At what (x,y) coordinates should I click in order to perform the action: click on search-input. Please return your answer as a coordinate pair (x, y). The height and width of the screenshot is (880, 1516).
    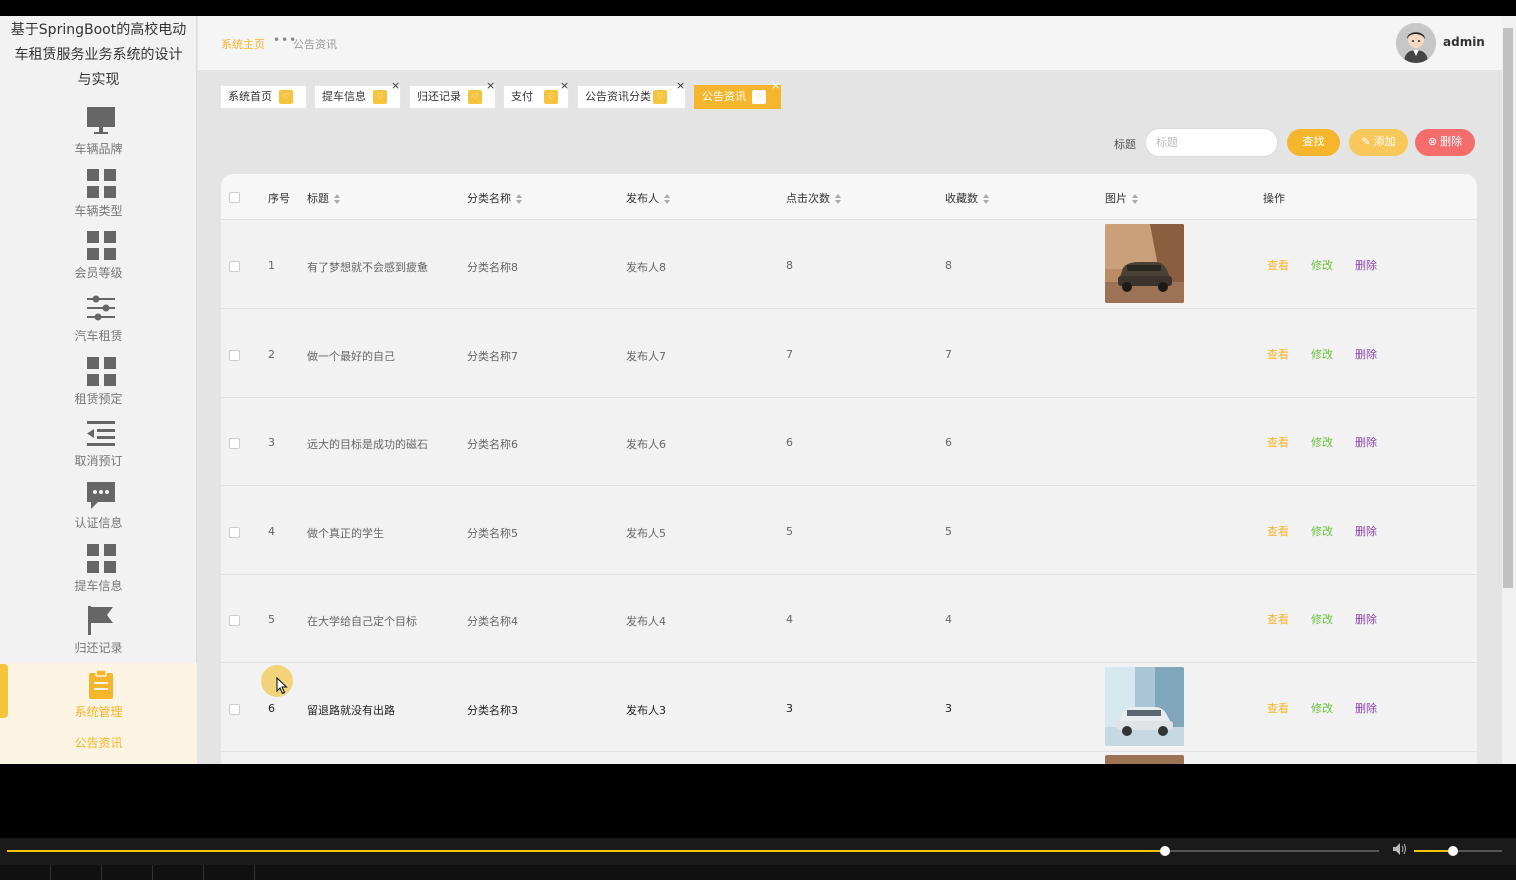
    Looking at the image, I should click on (1211, 142).